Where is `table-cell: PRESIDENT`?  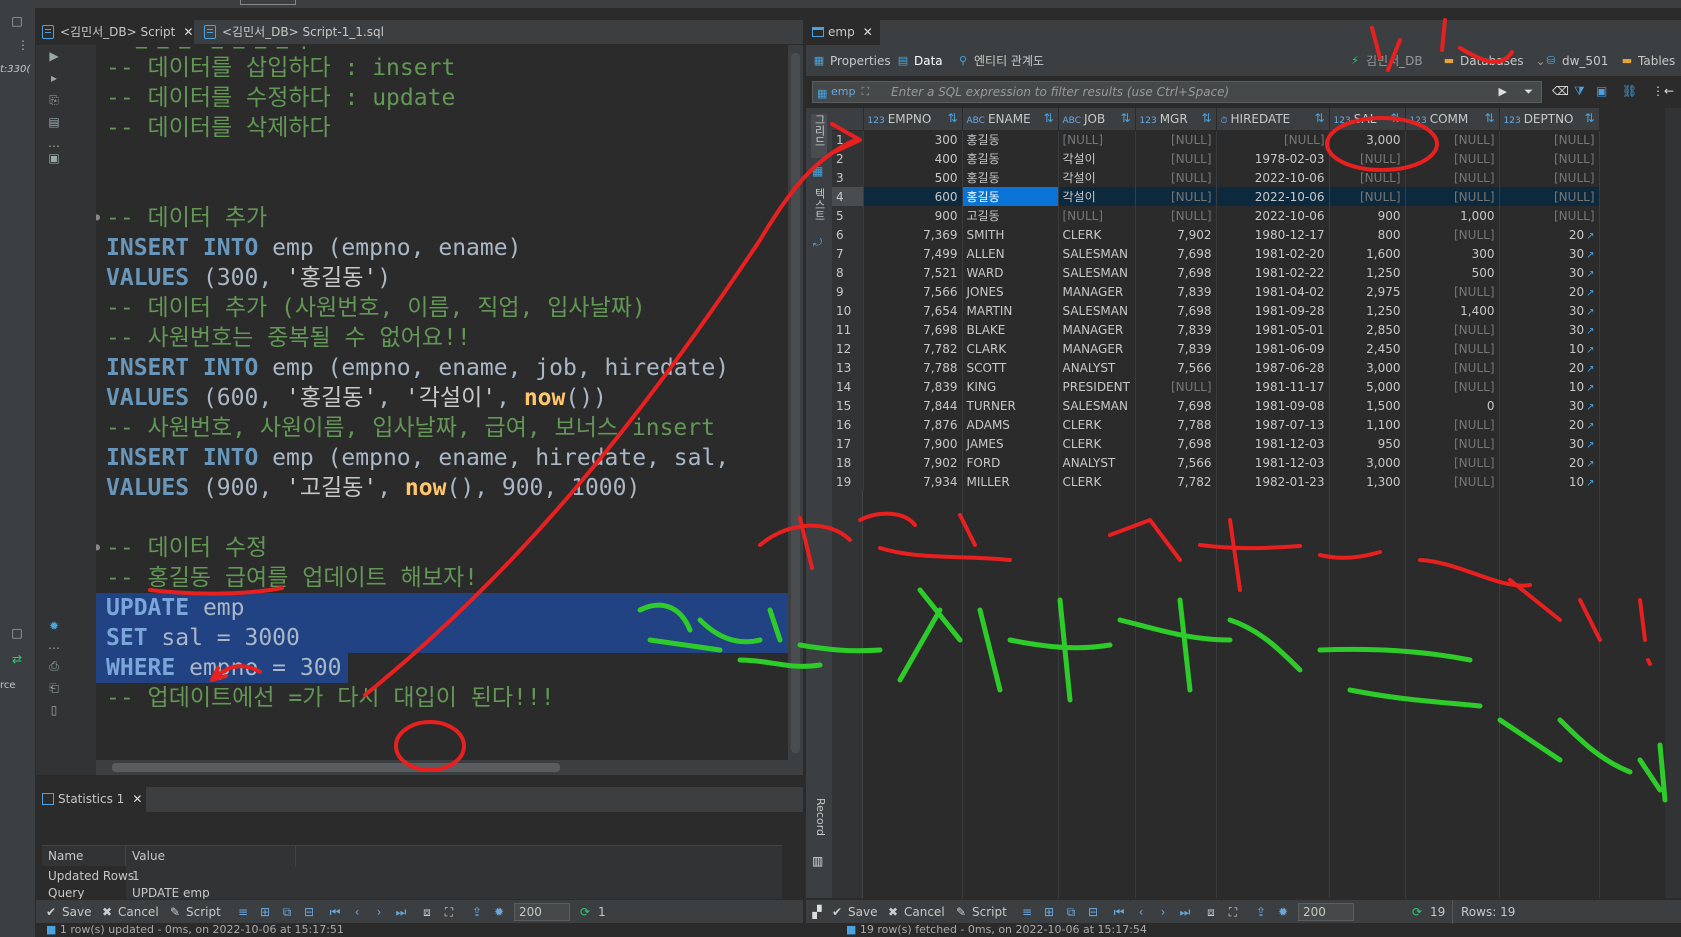 table-cell: PRESIDENT is located at coordinates (1097, 386).